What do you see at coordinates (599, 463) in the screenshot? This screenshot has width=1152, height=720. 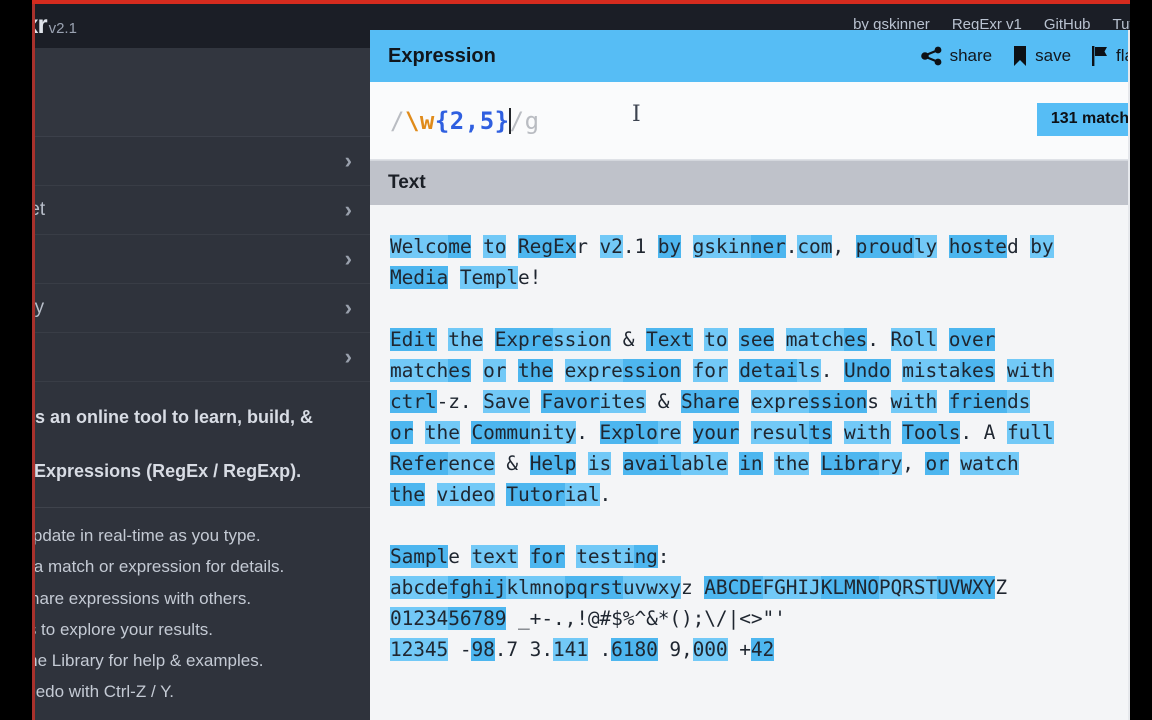 I see `regex-match: is` at bounding box center [599, 463].